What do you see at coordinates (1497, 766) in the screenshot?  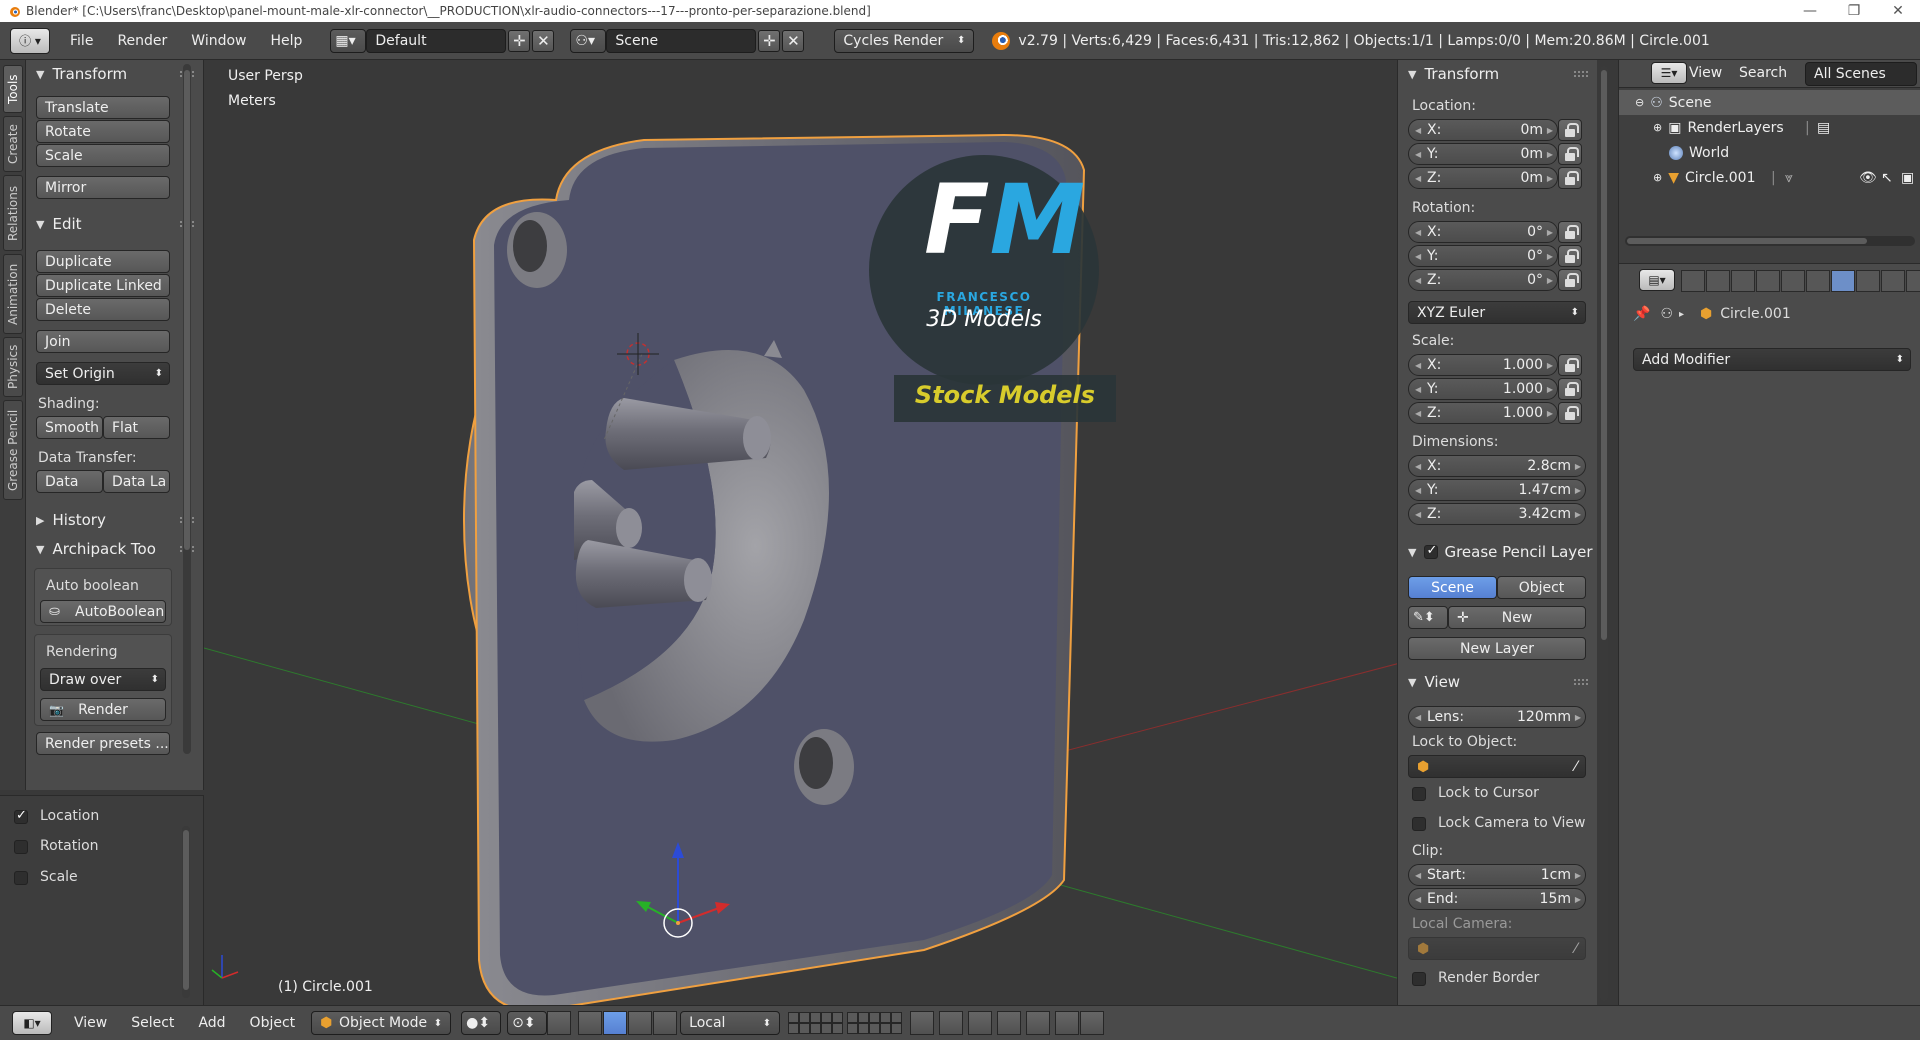 I see `lock-object-field: ⬢ ⁄` at bounding box center [1497, 766].